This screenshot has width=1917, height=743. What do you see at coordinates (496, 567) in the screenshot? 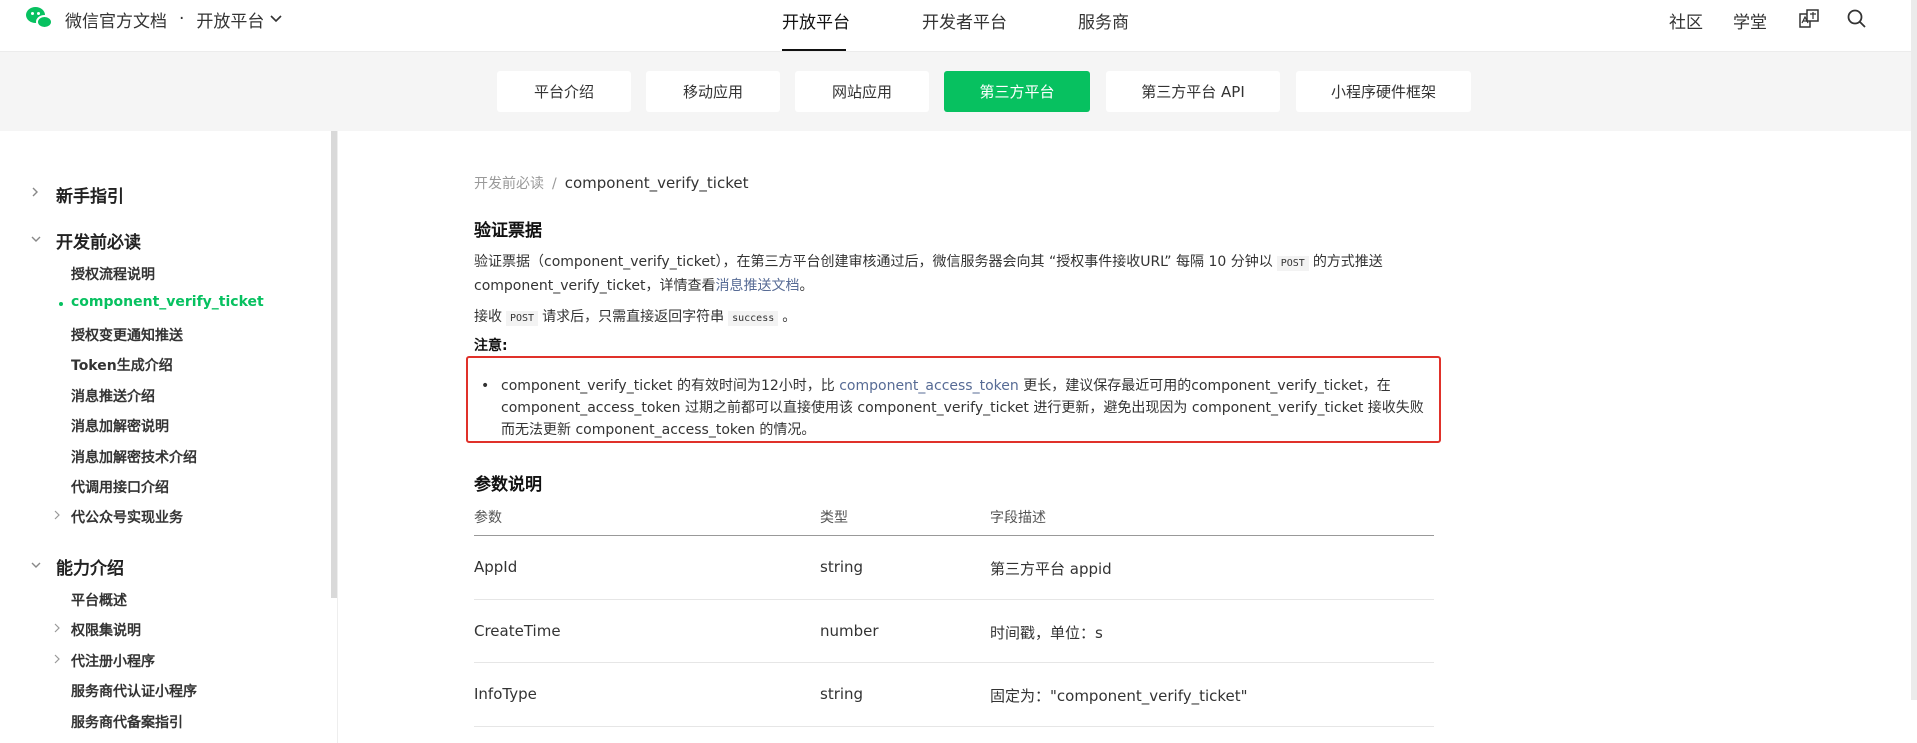
I see `table-cell: AppId` at bounding box center [496, 567].